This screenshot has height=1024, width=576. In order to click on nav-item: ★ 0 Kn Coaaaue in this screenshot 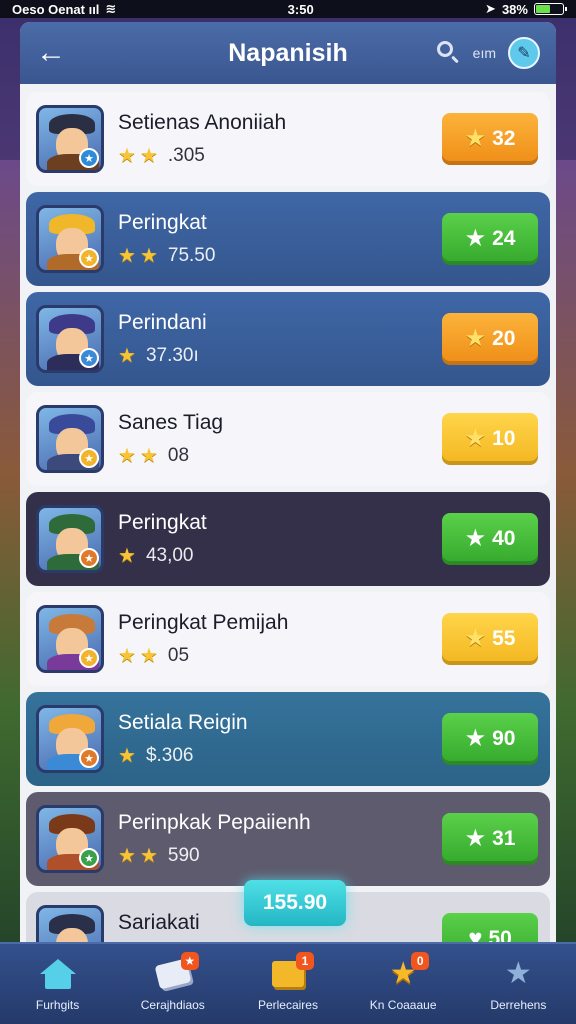, I will do `click(403, 982)`.